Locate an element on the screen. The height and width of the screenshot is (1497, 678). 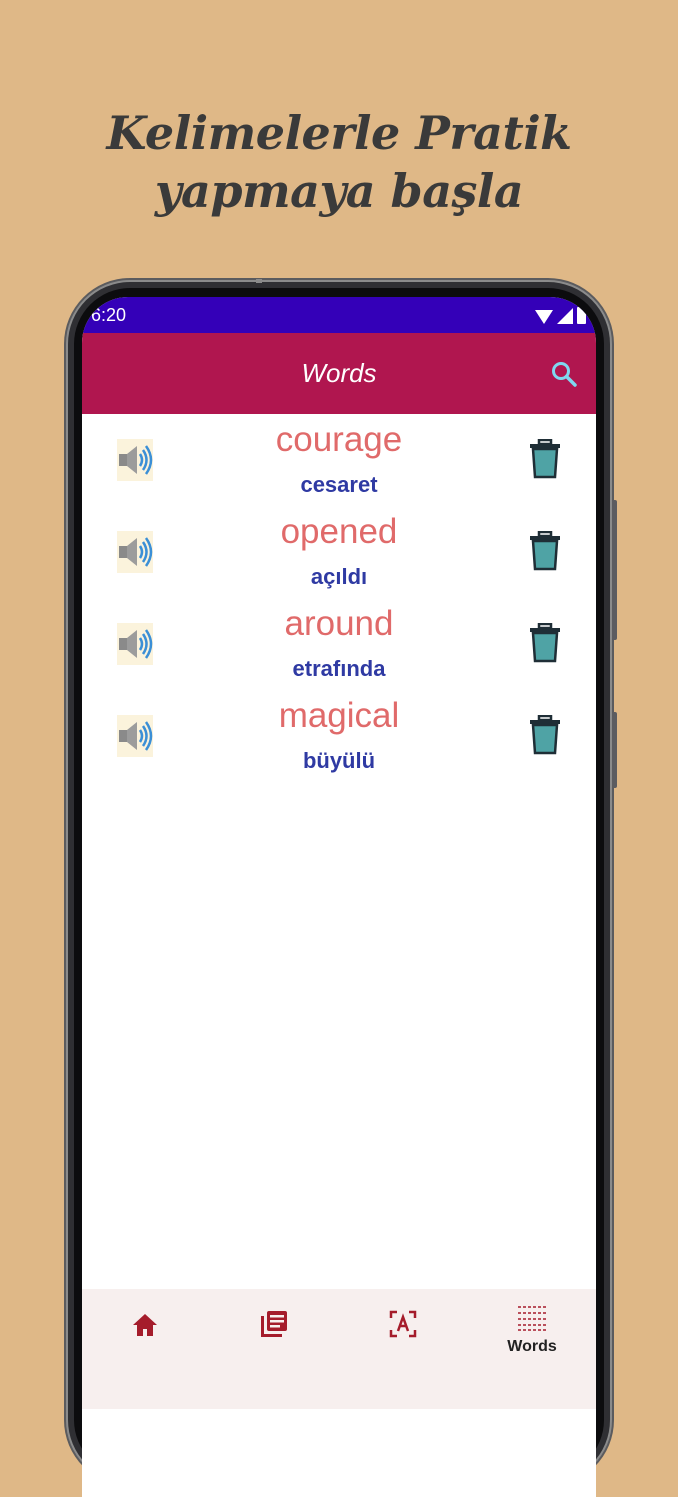
status-icons is located at coordinates (560, 315).